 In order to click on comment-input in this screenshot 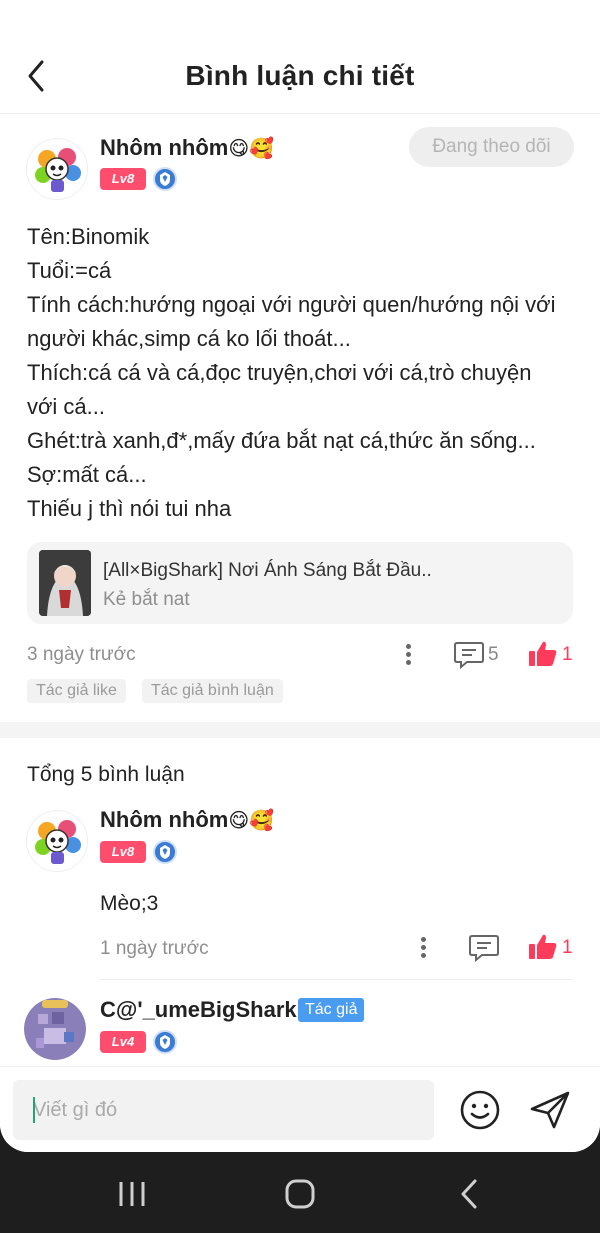, I will do `click(223, 1110)`.